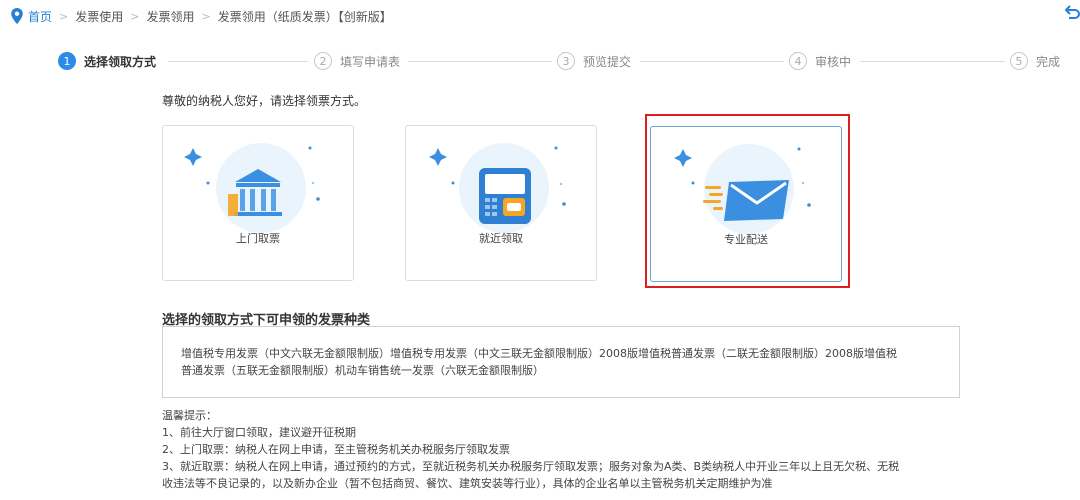 This screenshot has width=1080, height=500. What do you see at coordinates (120, 61) in the screenshot?
I see `step-label: 选择领取方式` at bounding box center [120, 61].